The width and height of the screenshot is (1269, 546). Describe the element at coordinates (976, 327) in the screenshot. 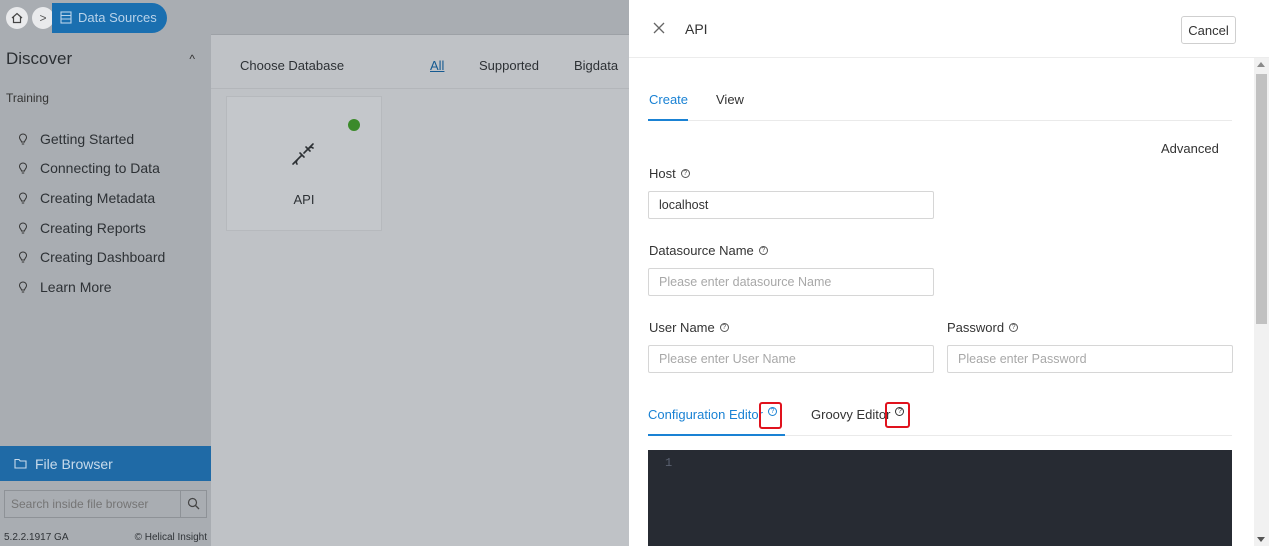

I see `password-label-text: Password` at that location.